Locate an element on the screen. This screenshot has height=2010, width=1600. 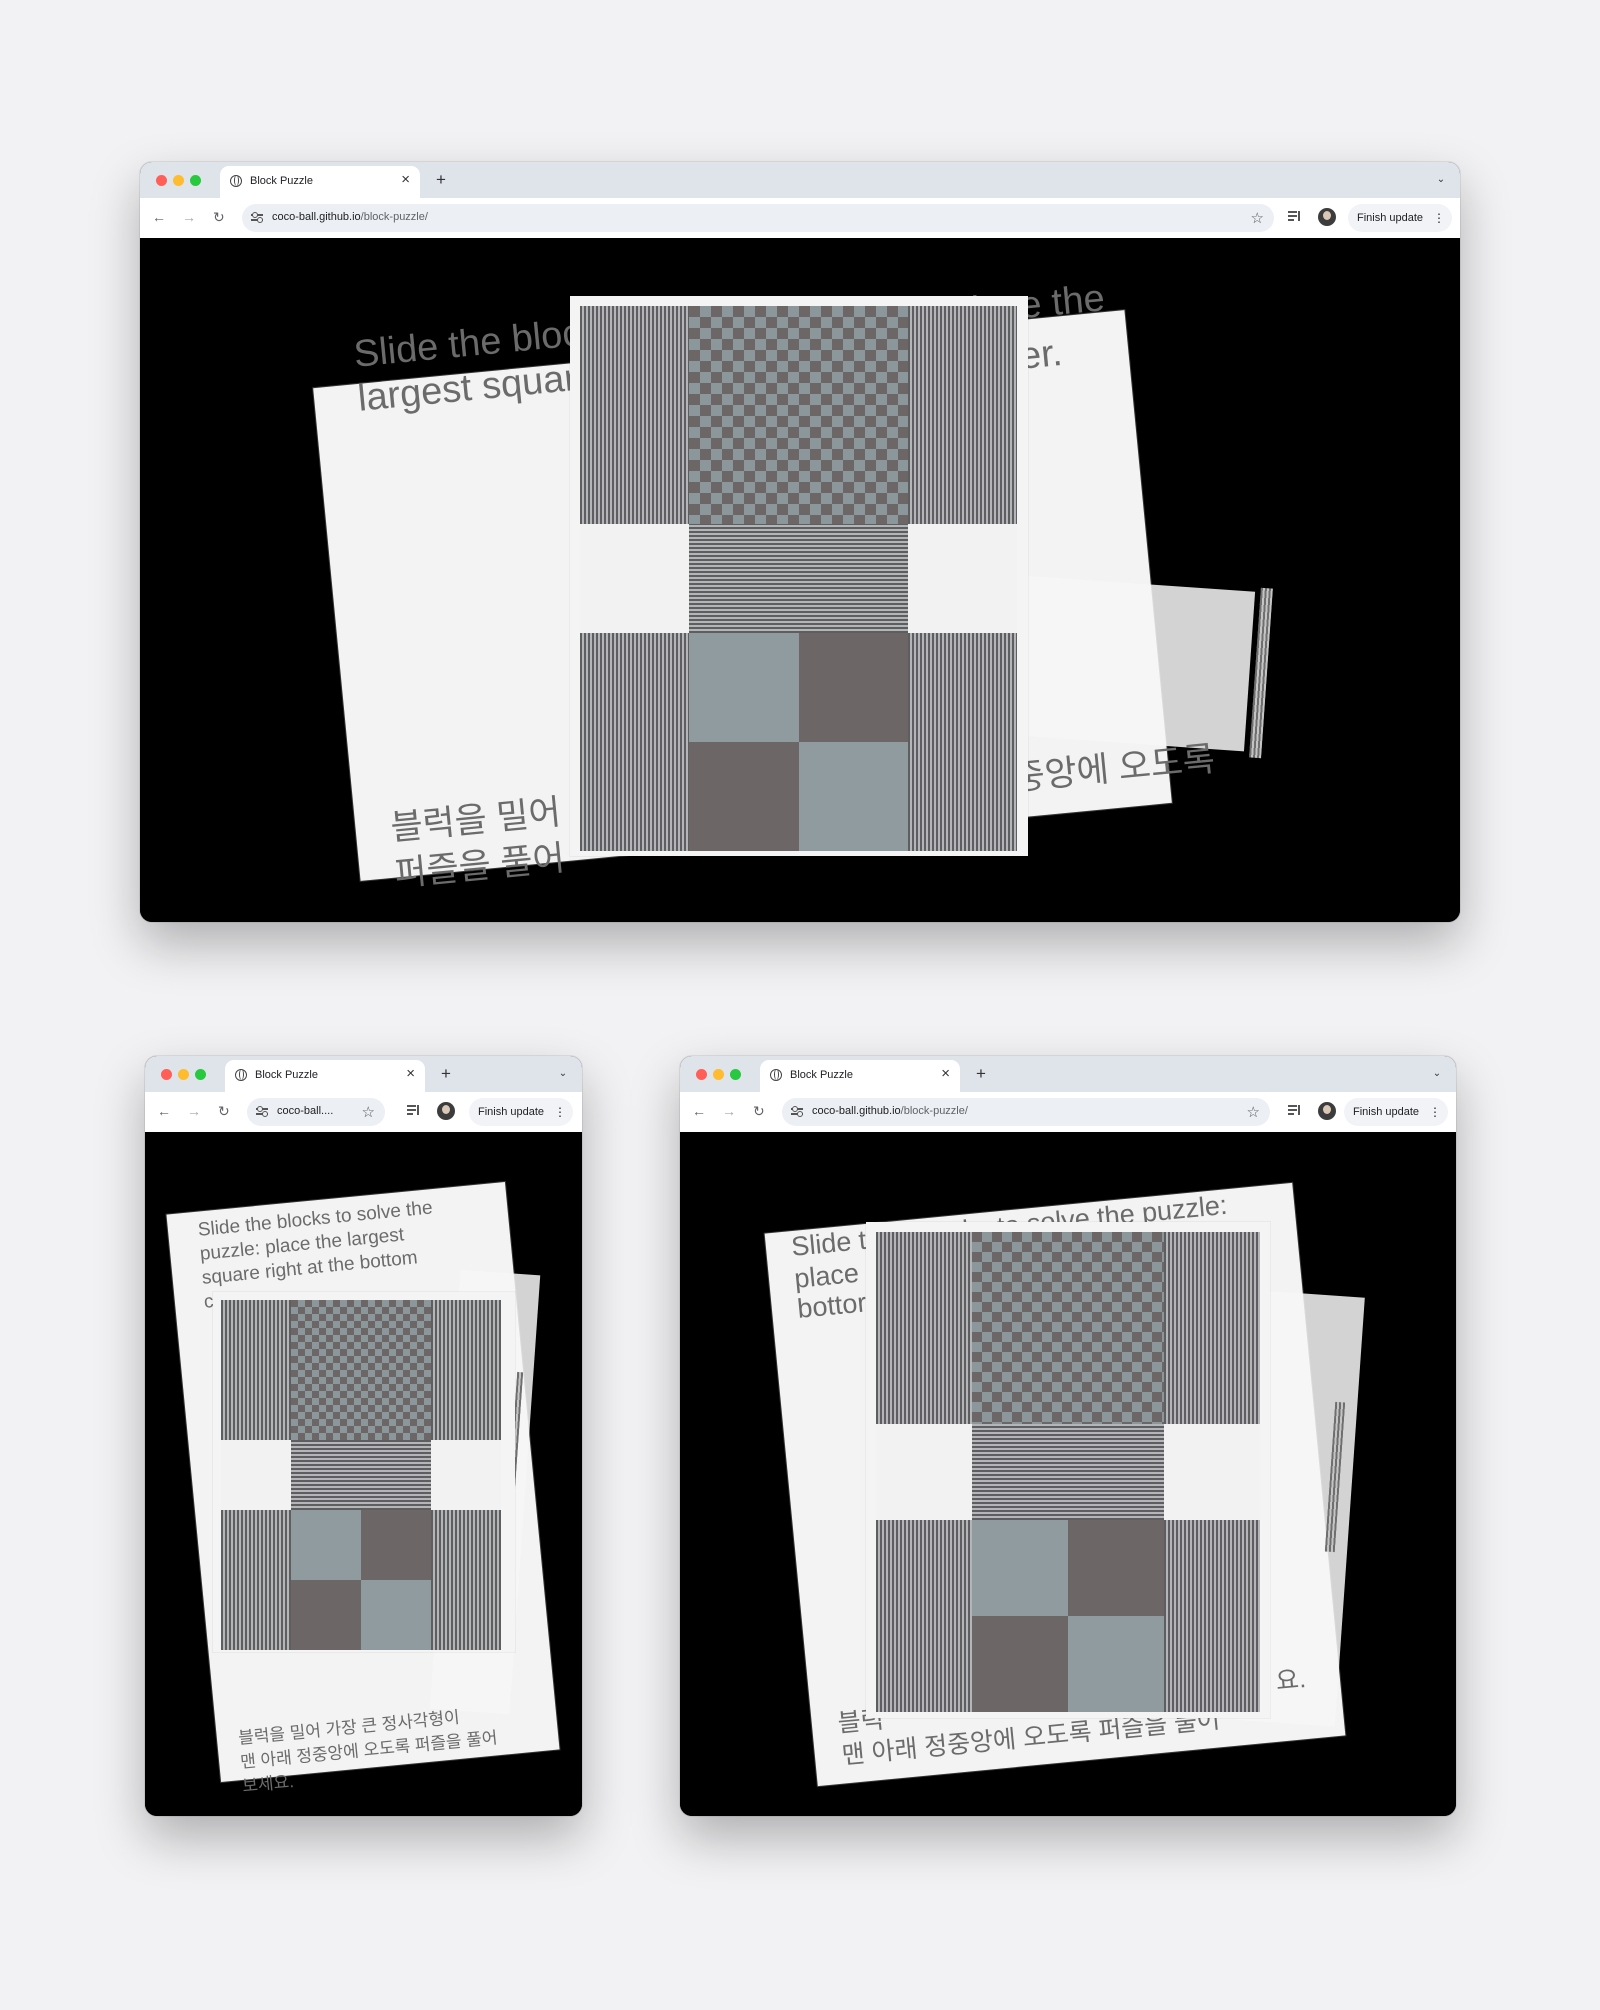
tab-title: Block Puzzle is located at coordinates (286, 1075).